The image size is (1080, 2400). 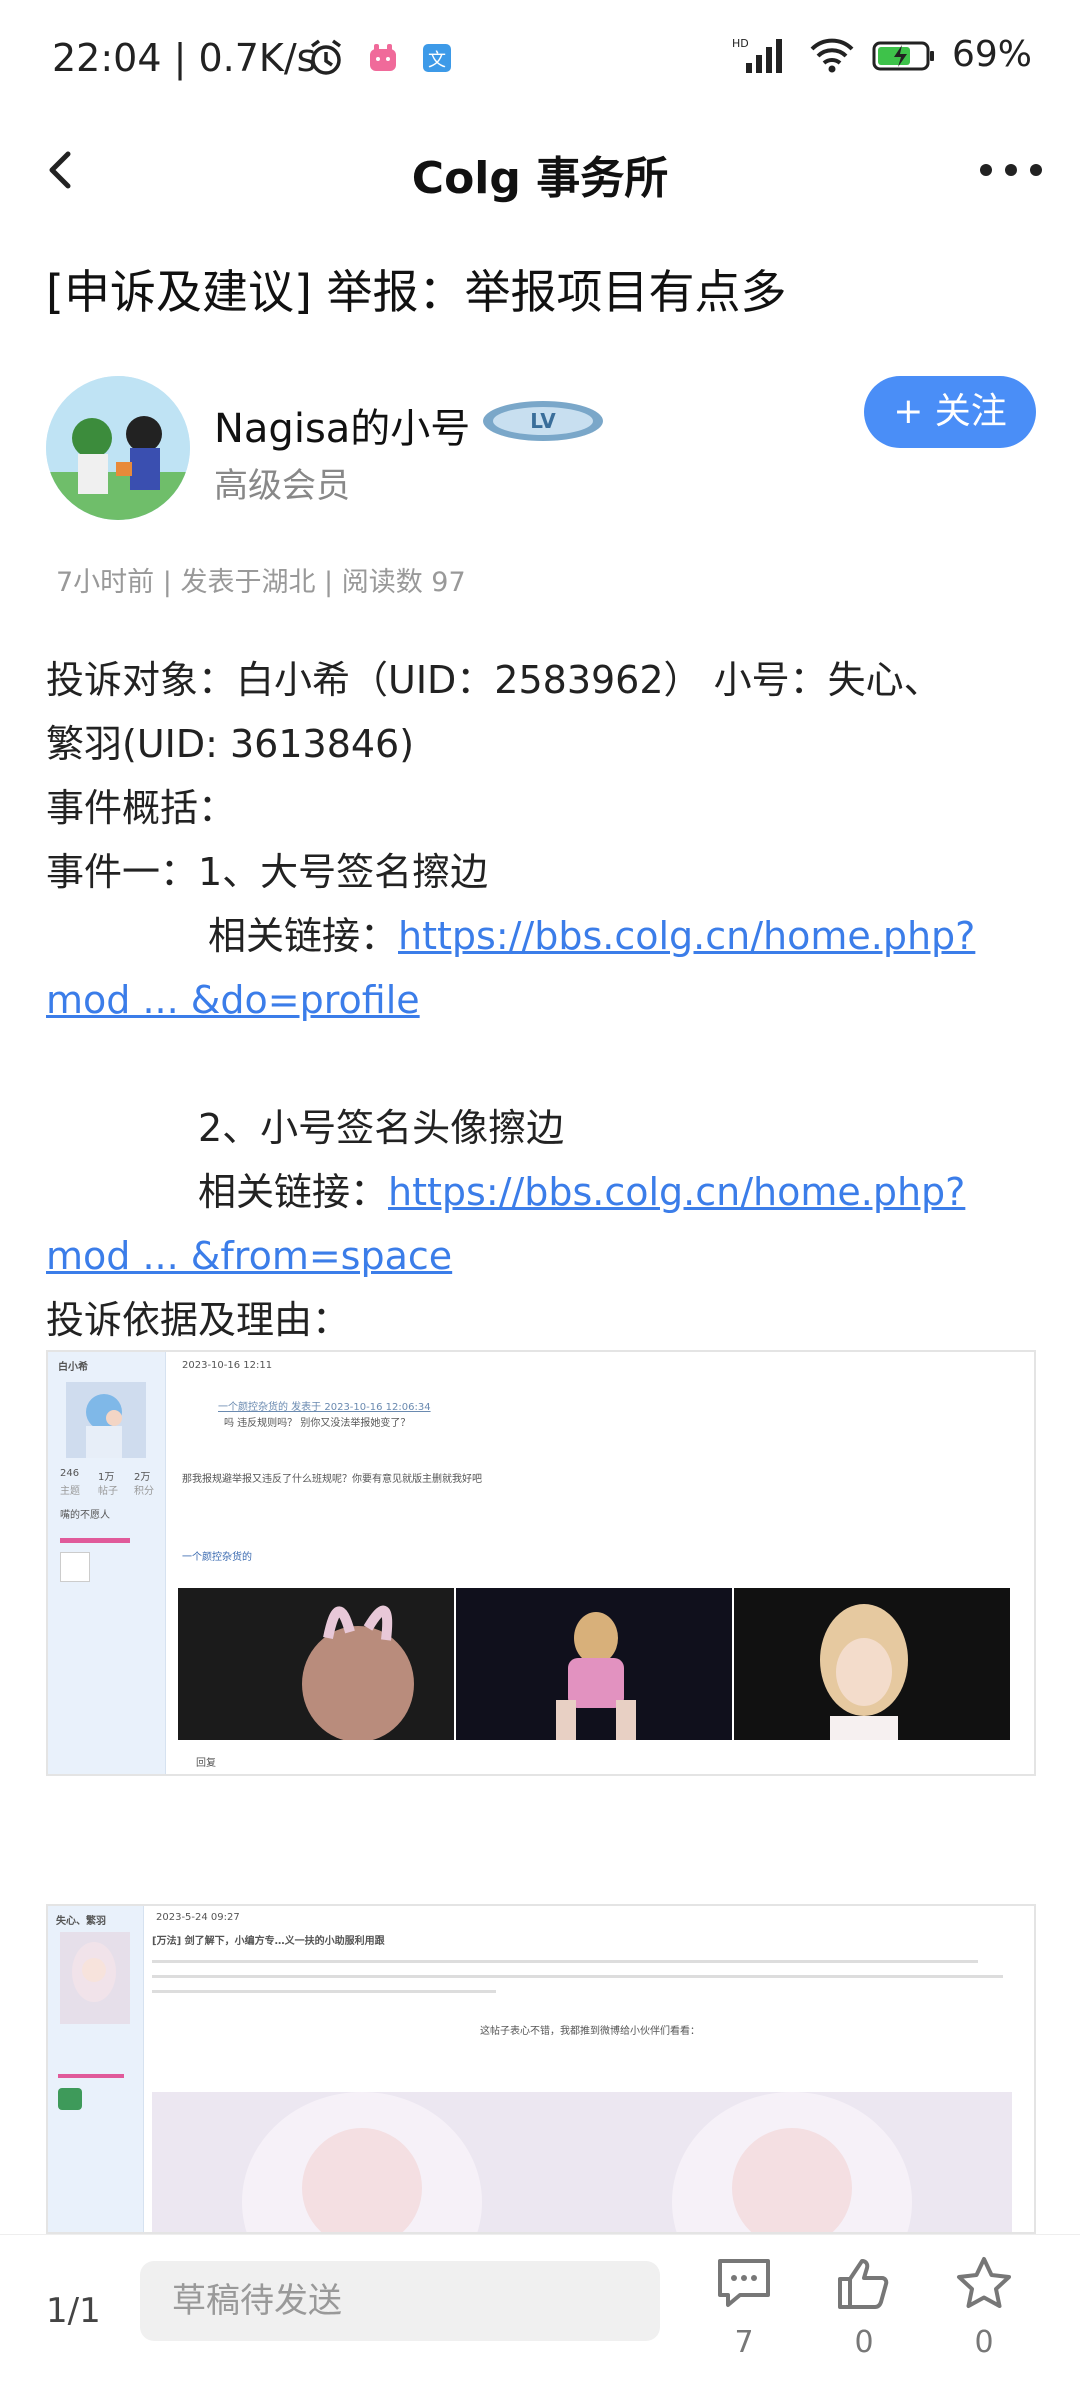 What do you see at coordinates (81, 1921) in the screenshot?
I see `forum-username: 失心、繁羽` at bounding box center [81, 1921].